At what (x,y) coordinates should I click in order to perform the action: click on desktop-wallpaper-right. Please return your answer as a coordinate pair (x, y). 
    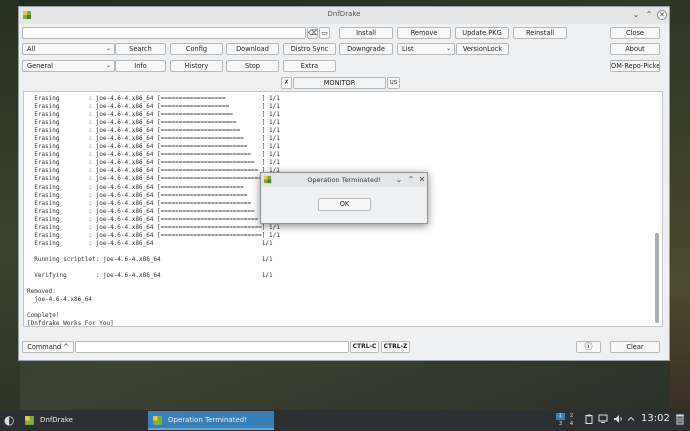
    Looking at the image, I should click on (680, 205).